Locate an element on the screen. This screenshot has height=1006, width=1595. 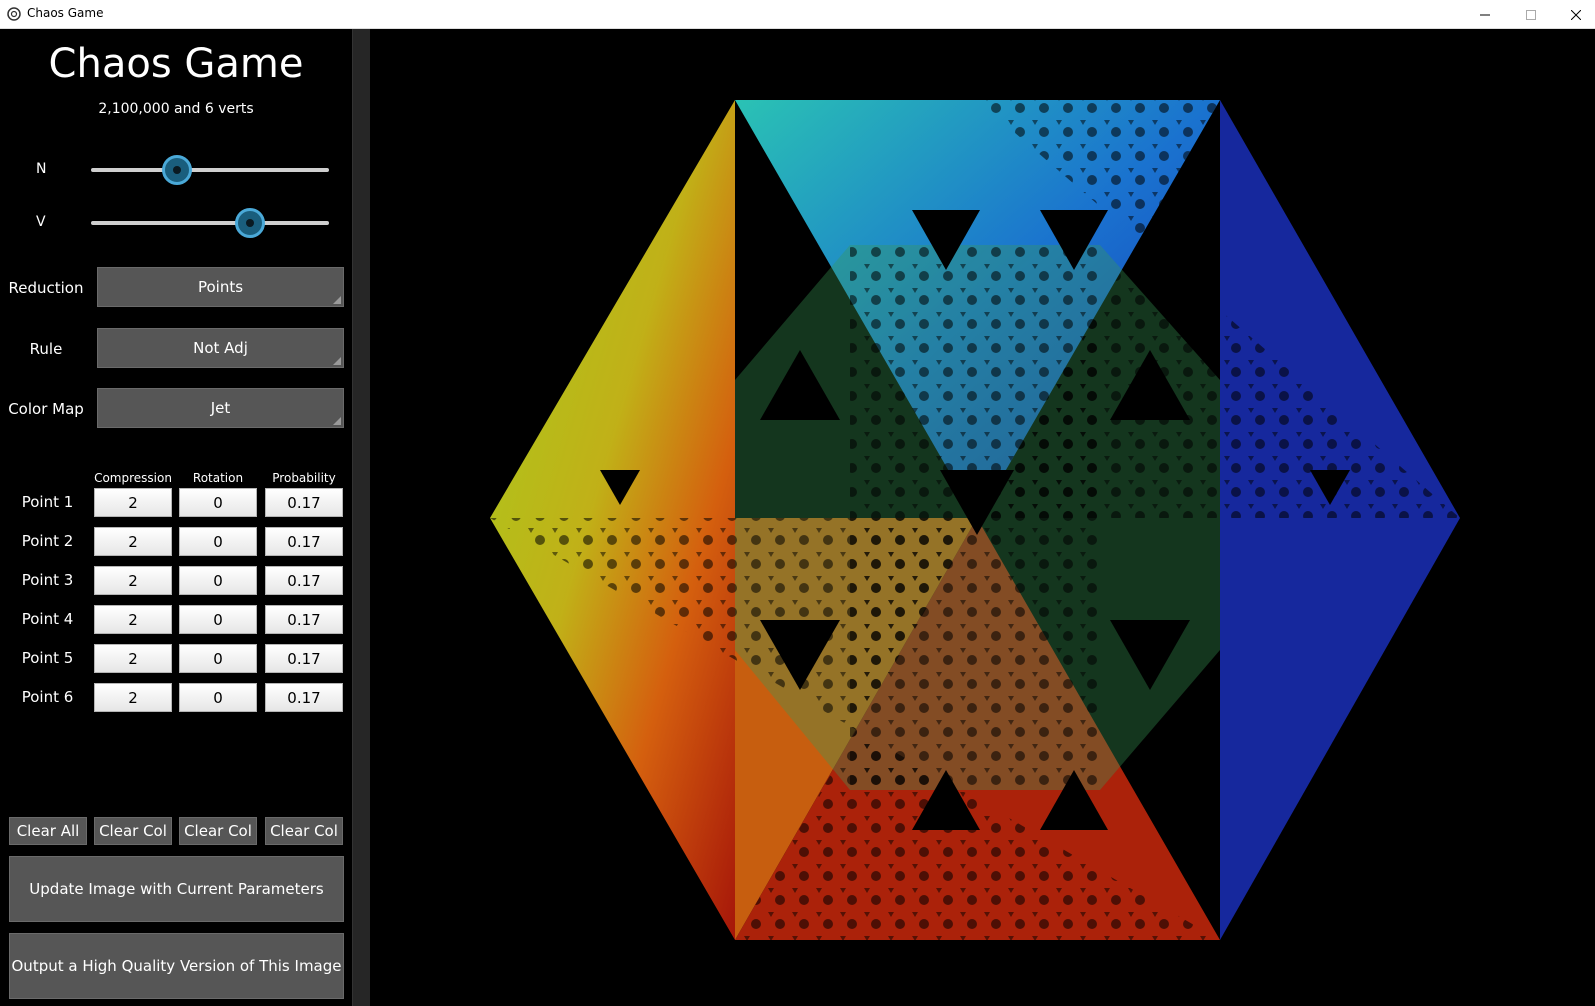
point-4-label: Point 4 is located at coordinates (47, 619).